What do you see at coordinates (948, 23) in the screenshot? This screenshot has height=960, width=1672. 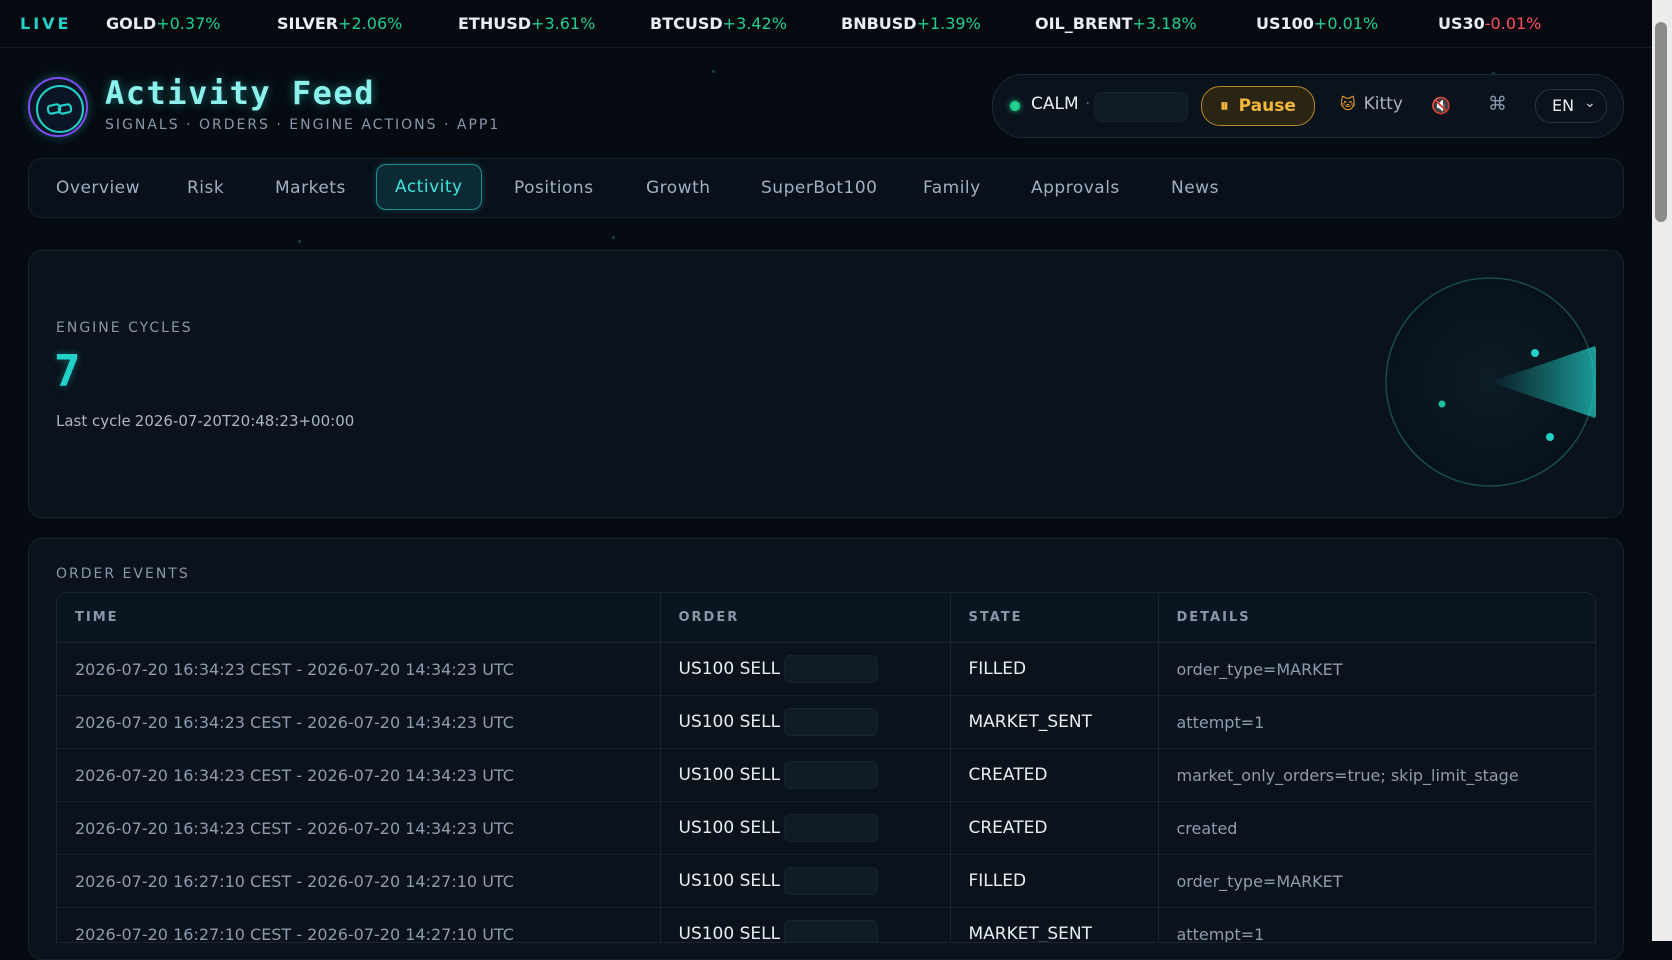 I see `ticker-change: +1.39%` at bounding box center [948, 23].